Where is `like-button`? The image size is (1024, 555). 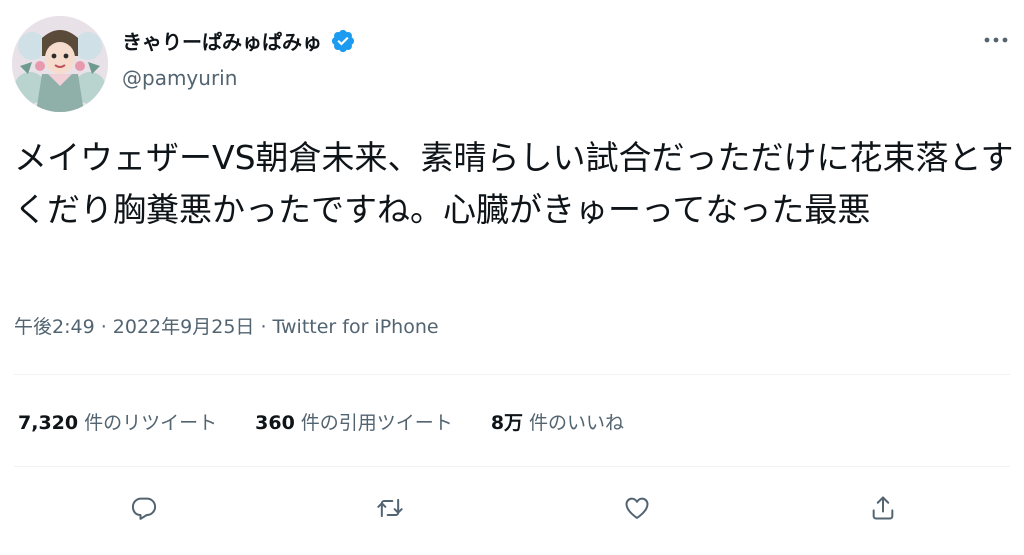
like-button is located at coordinates (637, 508).